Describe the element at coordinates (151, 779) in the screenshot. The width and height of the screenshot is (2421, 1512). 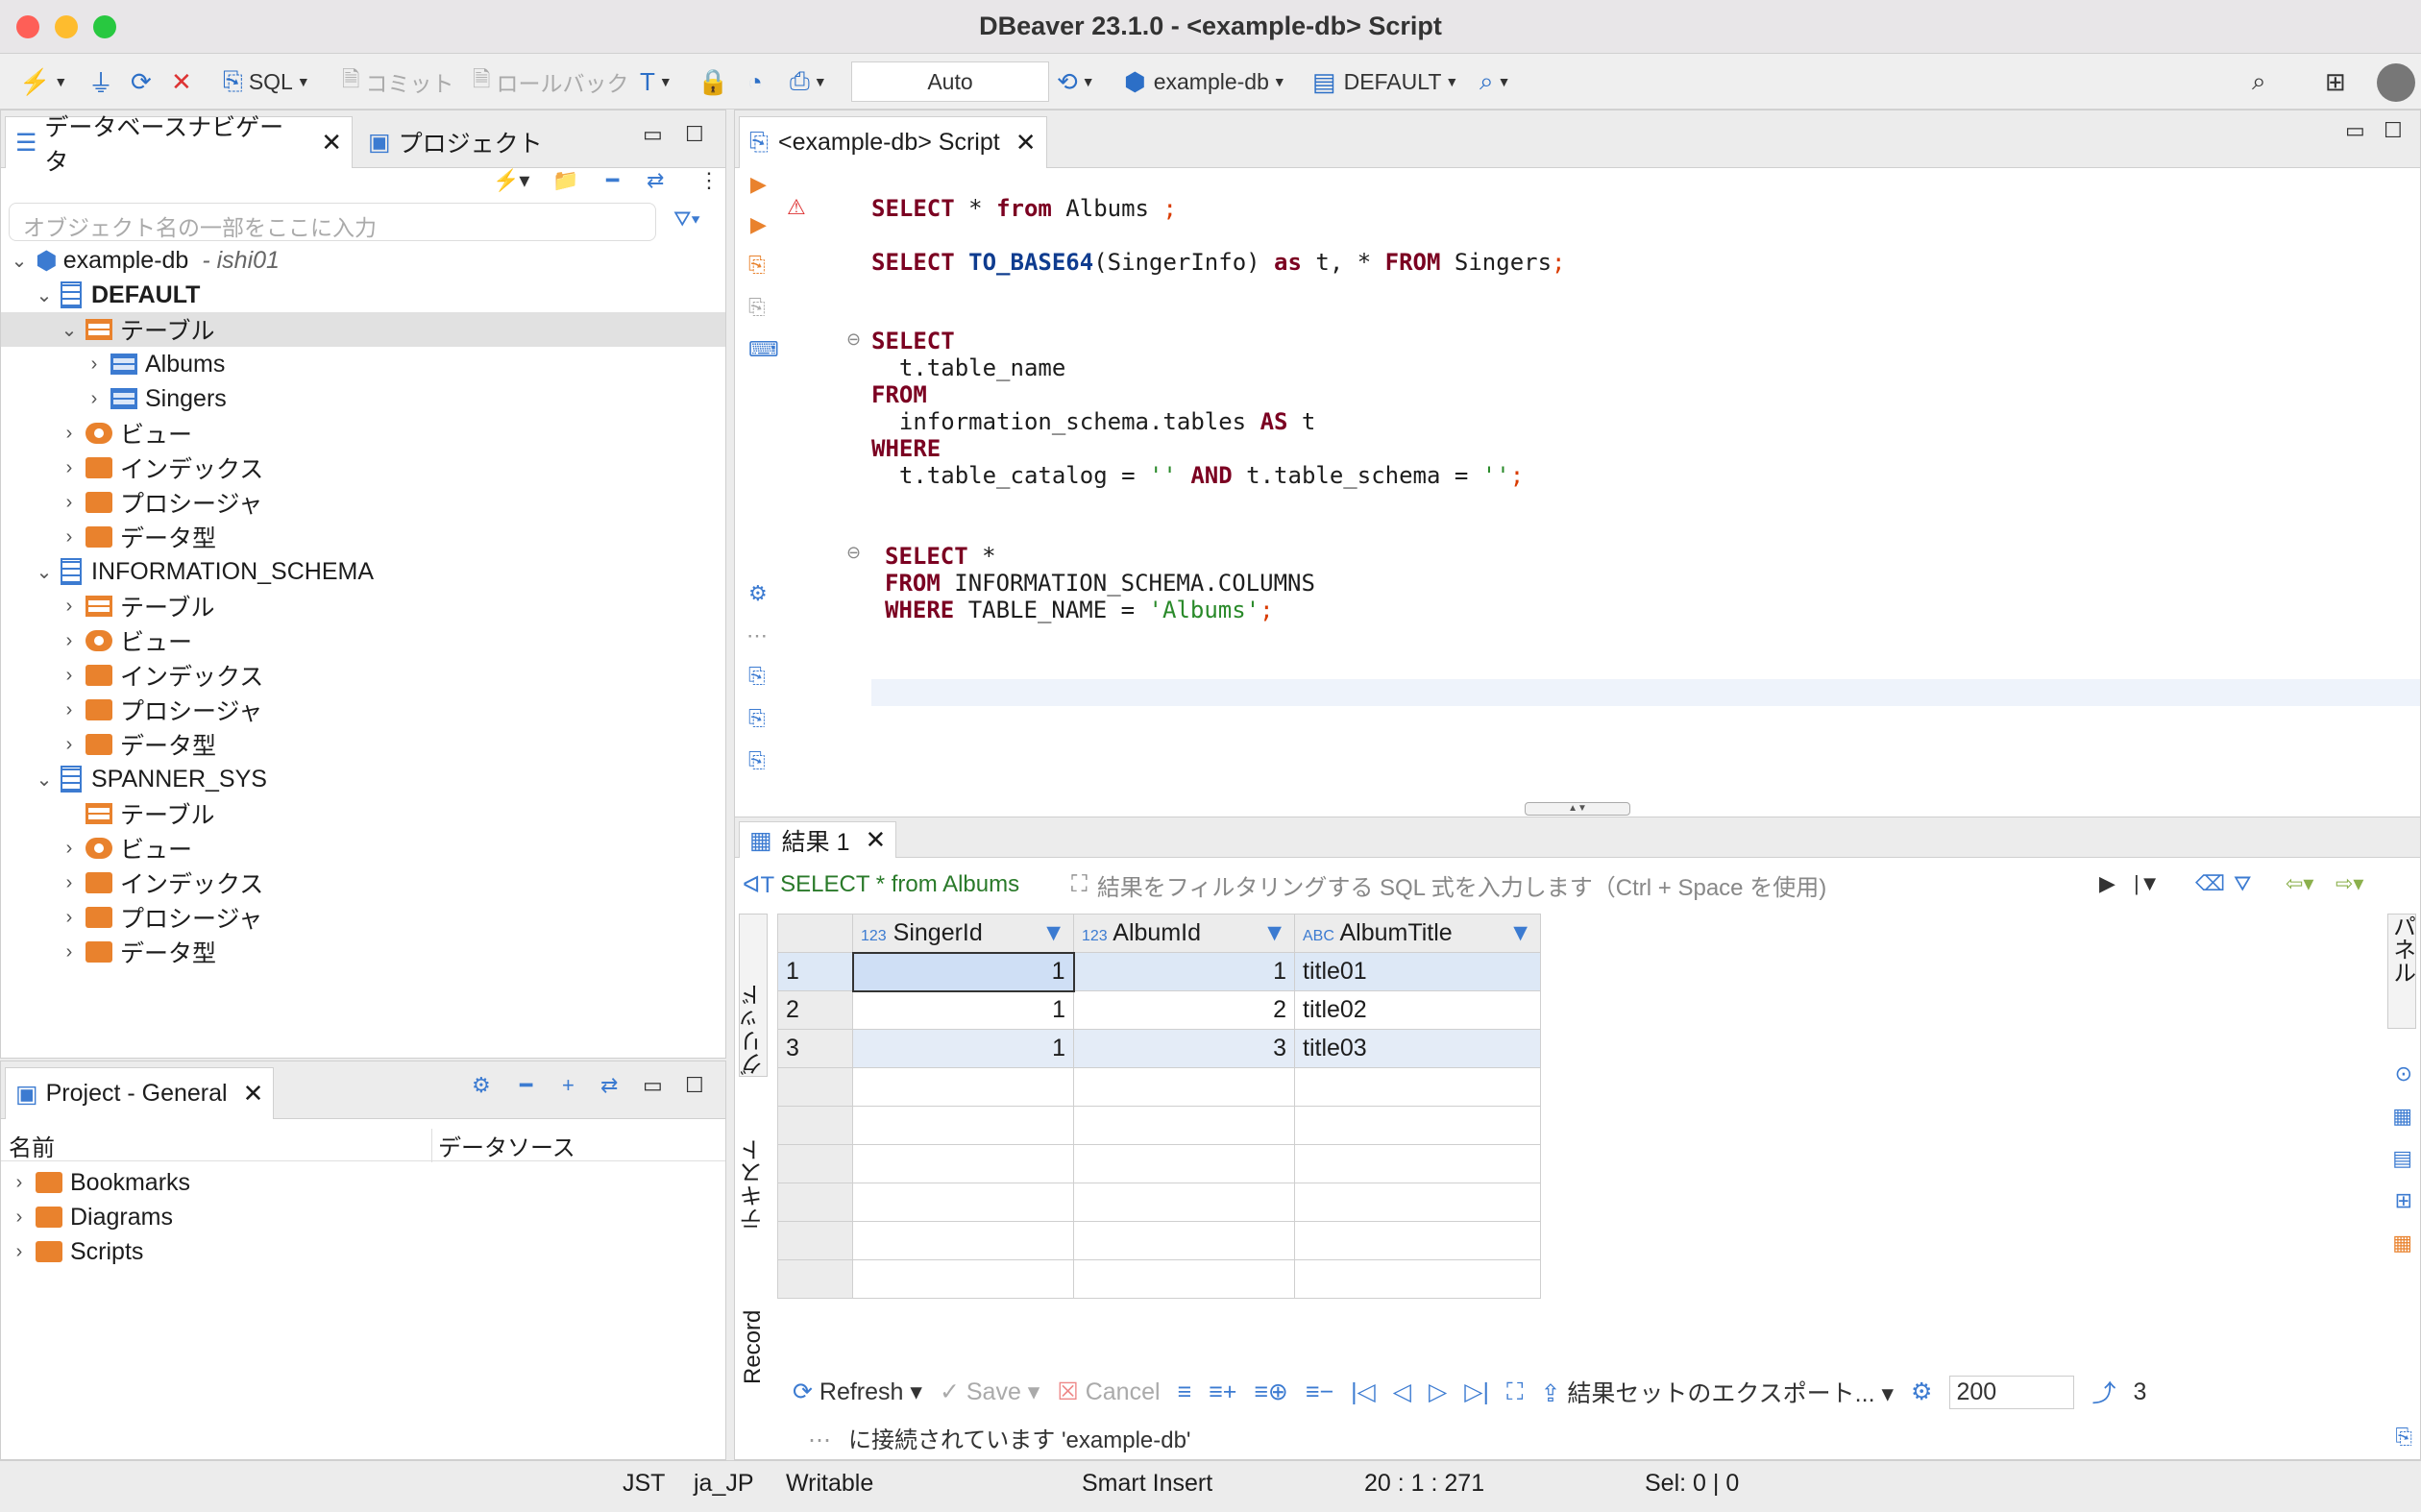
I see `tree-schema-spanner: ⌄ SPANNER_SYS` at that location.